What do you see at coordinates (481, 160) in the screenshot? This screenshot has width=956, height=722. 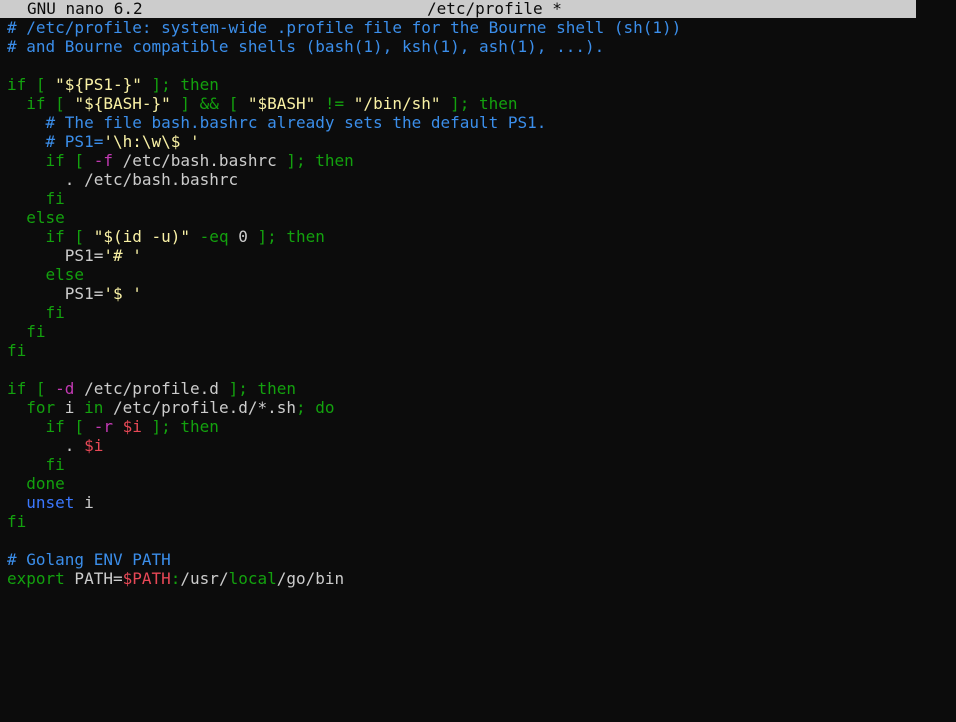 I see `code-line: if [ -f /etc/bash.bashrc ]; then` at bounding box center [481, 160].